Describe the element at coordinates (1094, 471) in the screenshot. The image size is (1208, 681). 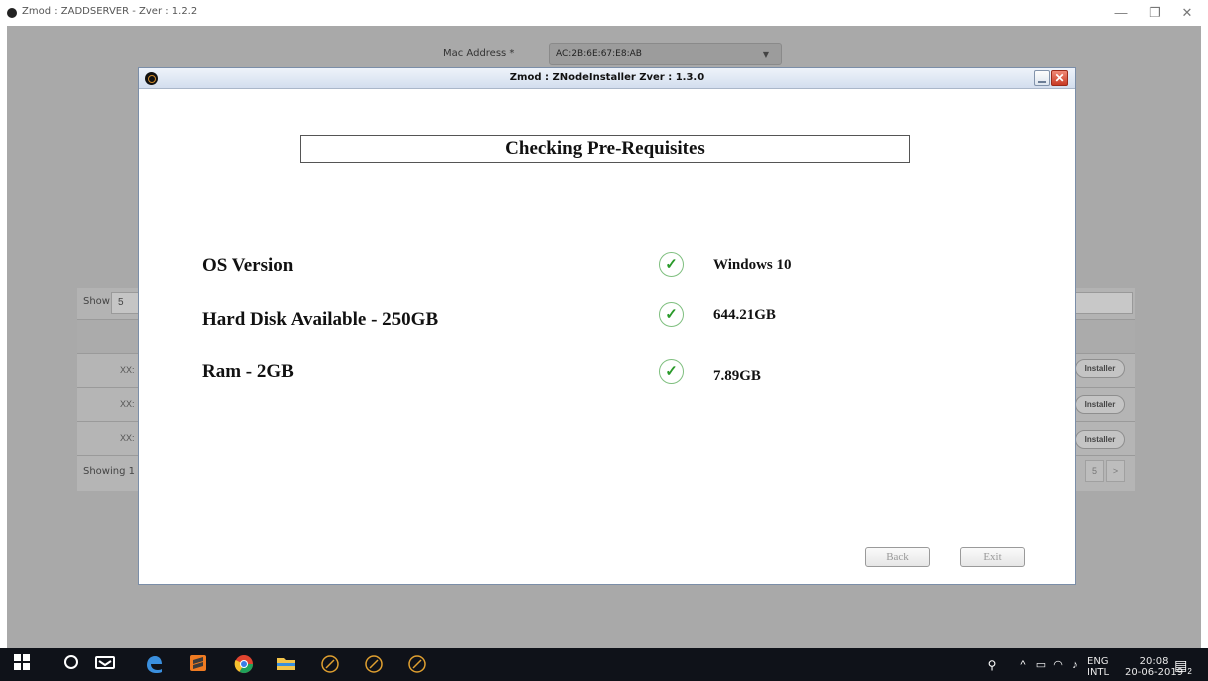
I see `pagination-page: 5` at that location.